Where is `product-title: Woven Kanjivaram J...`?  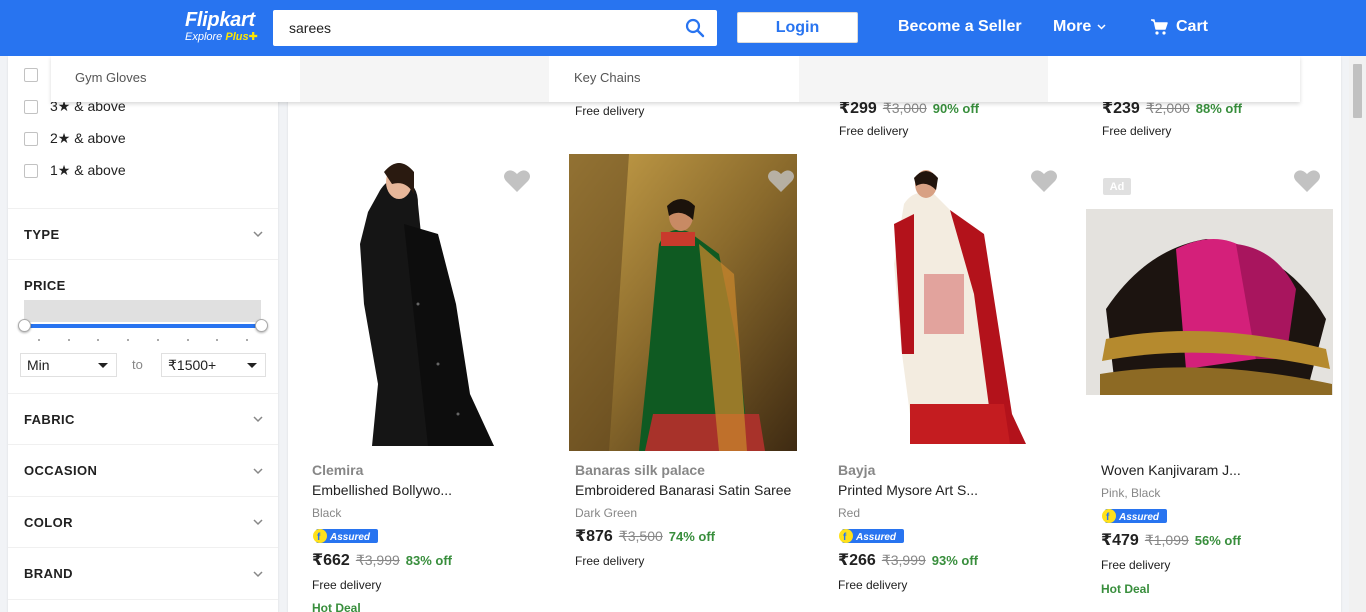
product-title: Woven Kanjivaram J... is located at coordinates (1171, 470).